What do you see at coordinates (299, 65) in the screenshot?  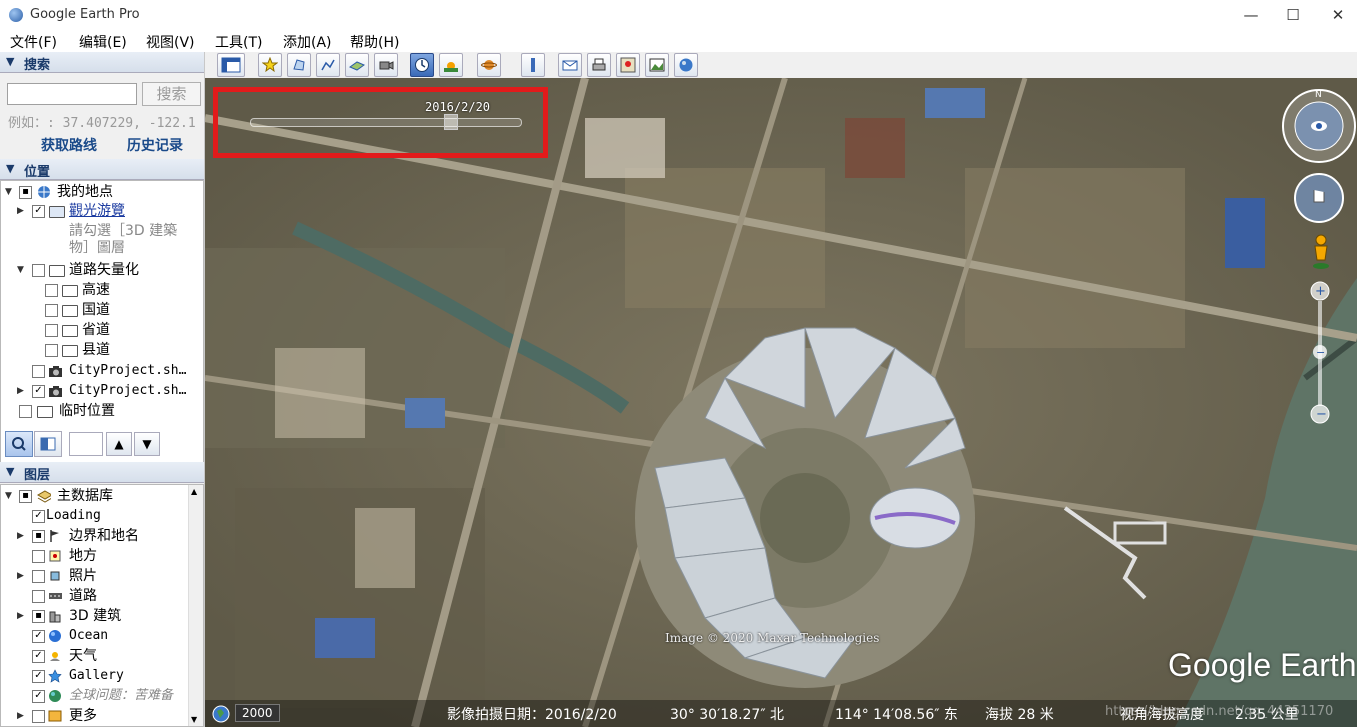 I see `add-polygon-button` at bounding box center [299, 65].